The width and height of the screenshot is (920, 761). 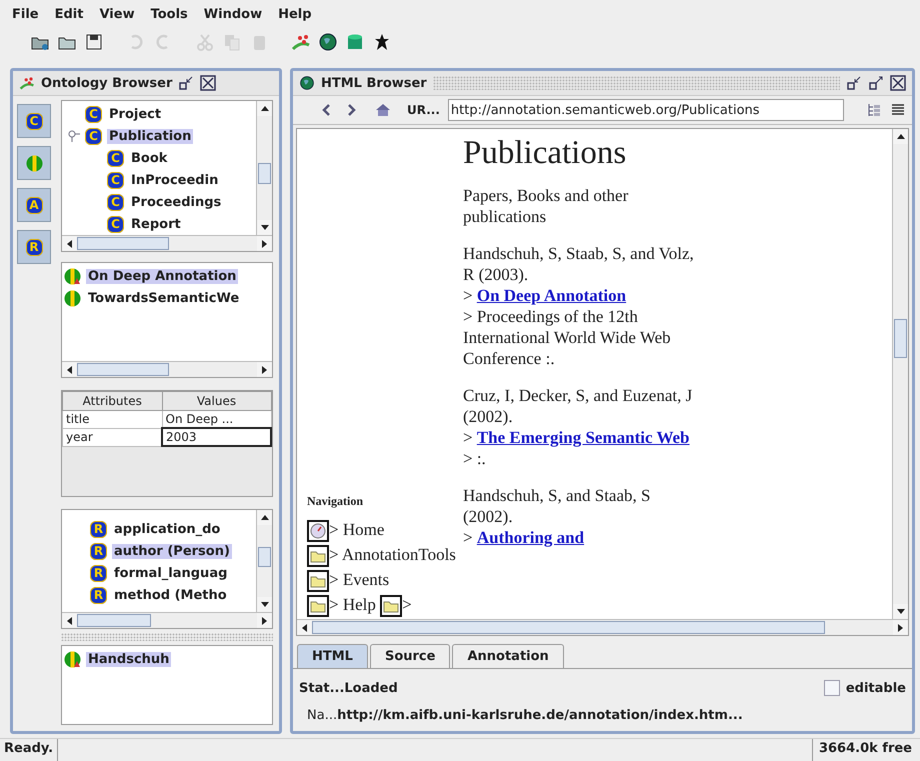 What do you see at coordinates (135, 114) in the screenshot?
I see `tree-item: Project` at bounding box center [135, 114].